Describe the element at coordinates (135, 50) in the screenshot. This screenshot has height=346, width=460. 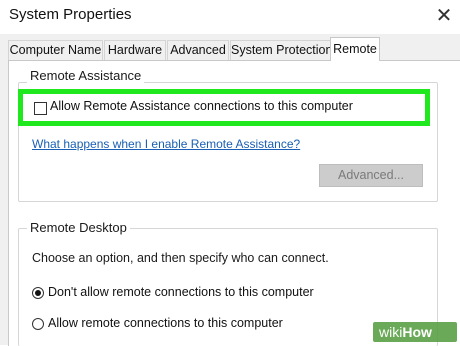
I see `tab-hardware: Hardware` at that location.